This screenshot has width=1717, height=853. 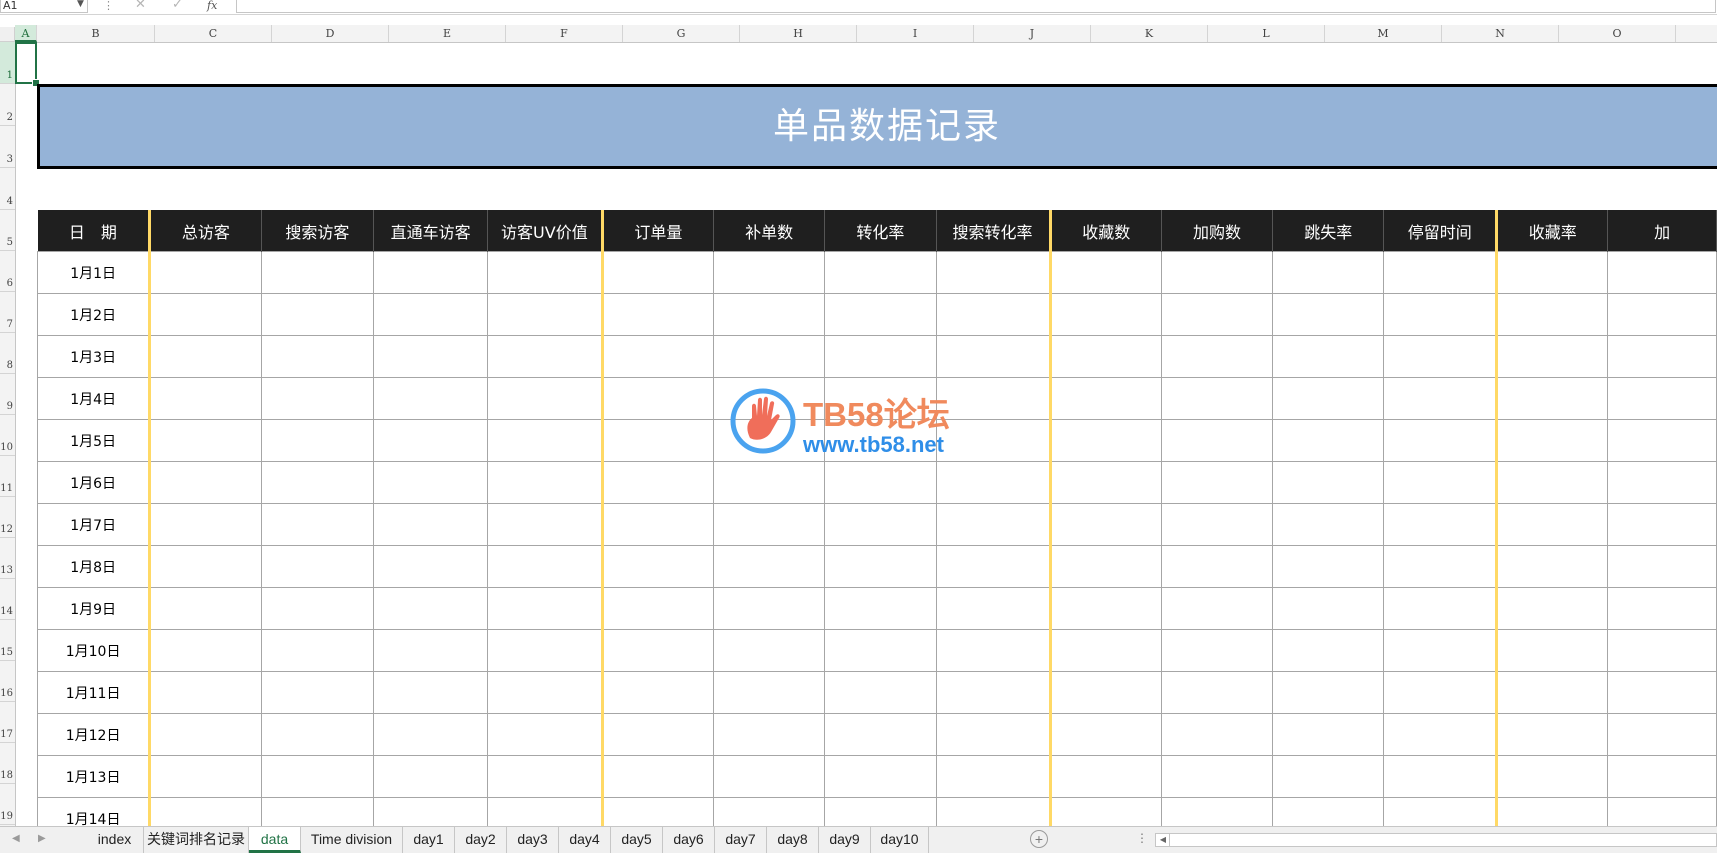 I want to click on date-cell: 1月12日, so click(x=93, y=734).